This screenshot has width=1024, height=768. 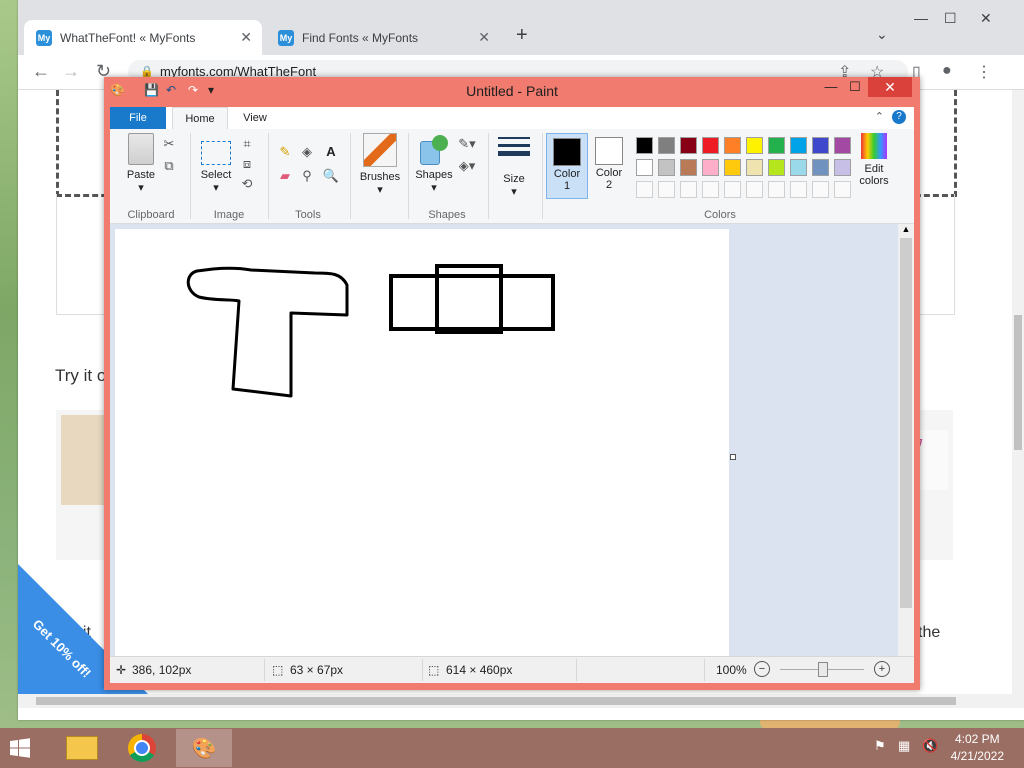 What do you see at coordinates (331, 152) in the screenshot?
I see `text-tool-icon: A` at bounding box center [331, 152].